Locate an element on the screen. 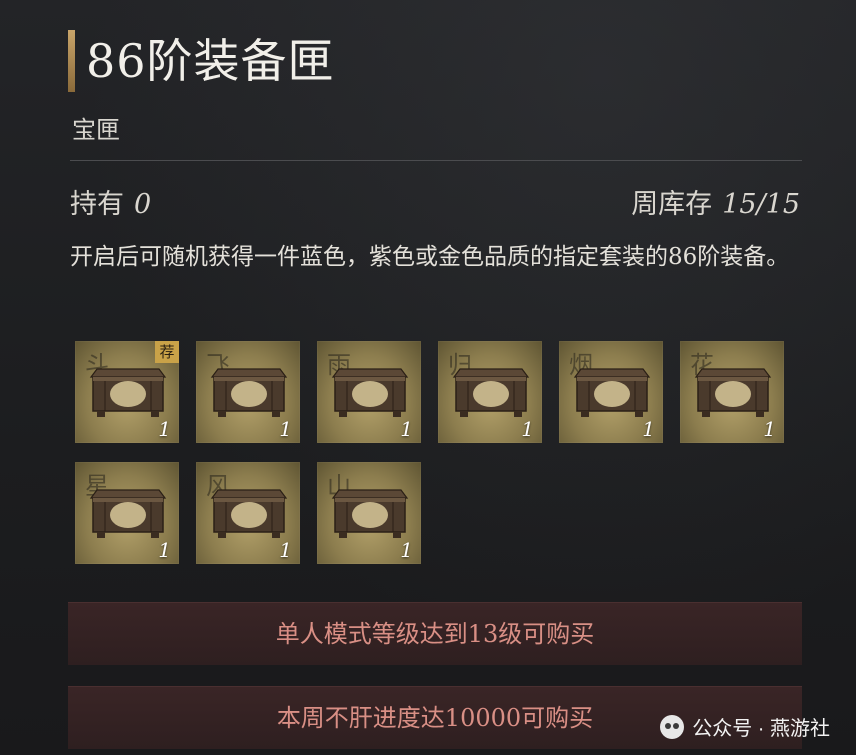 Image resolution: width=856 pixels, height=755 pixels. equipment-box-slot: 飞 1 is located at coordinates (248, 392).